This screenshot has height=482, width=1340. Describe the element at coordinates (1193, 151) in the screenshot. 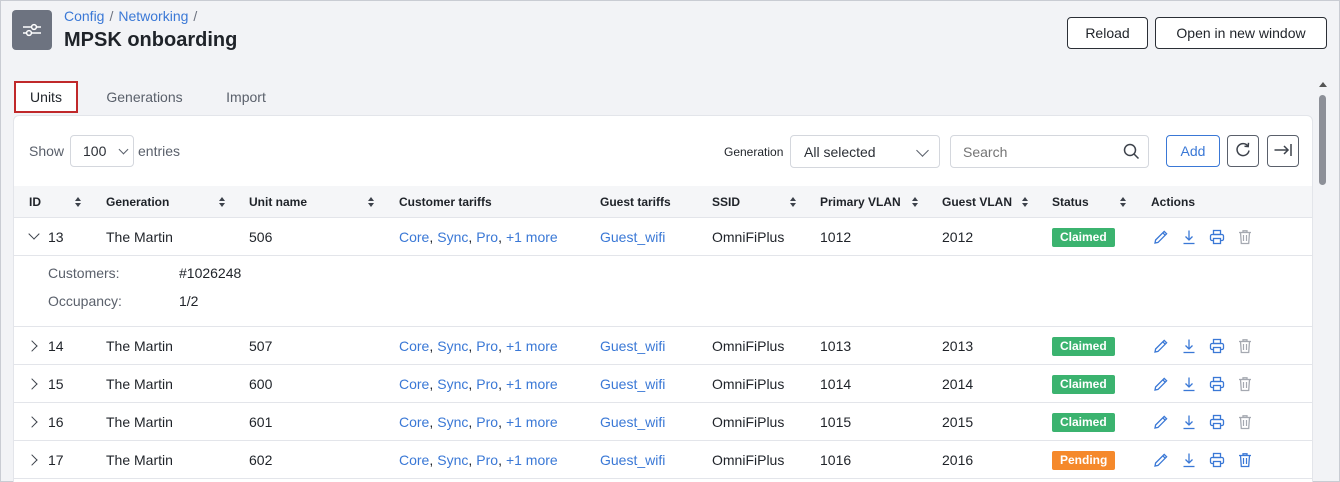

I see `add-button: Add` at that location.